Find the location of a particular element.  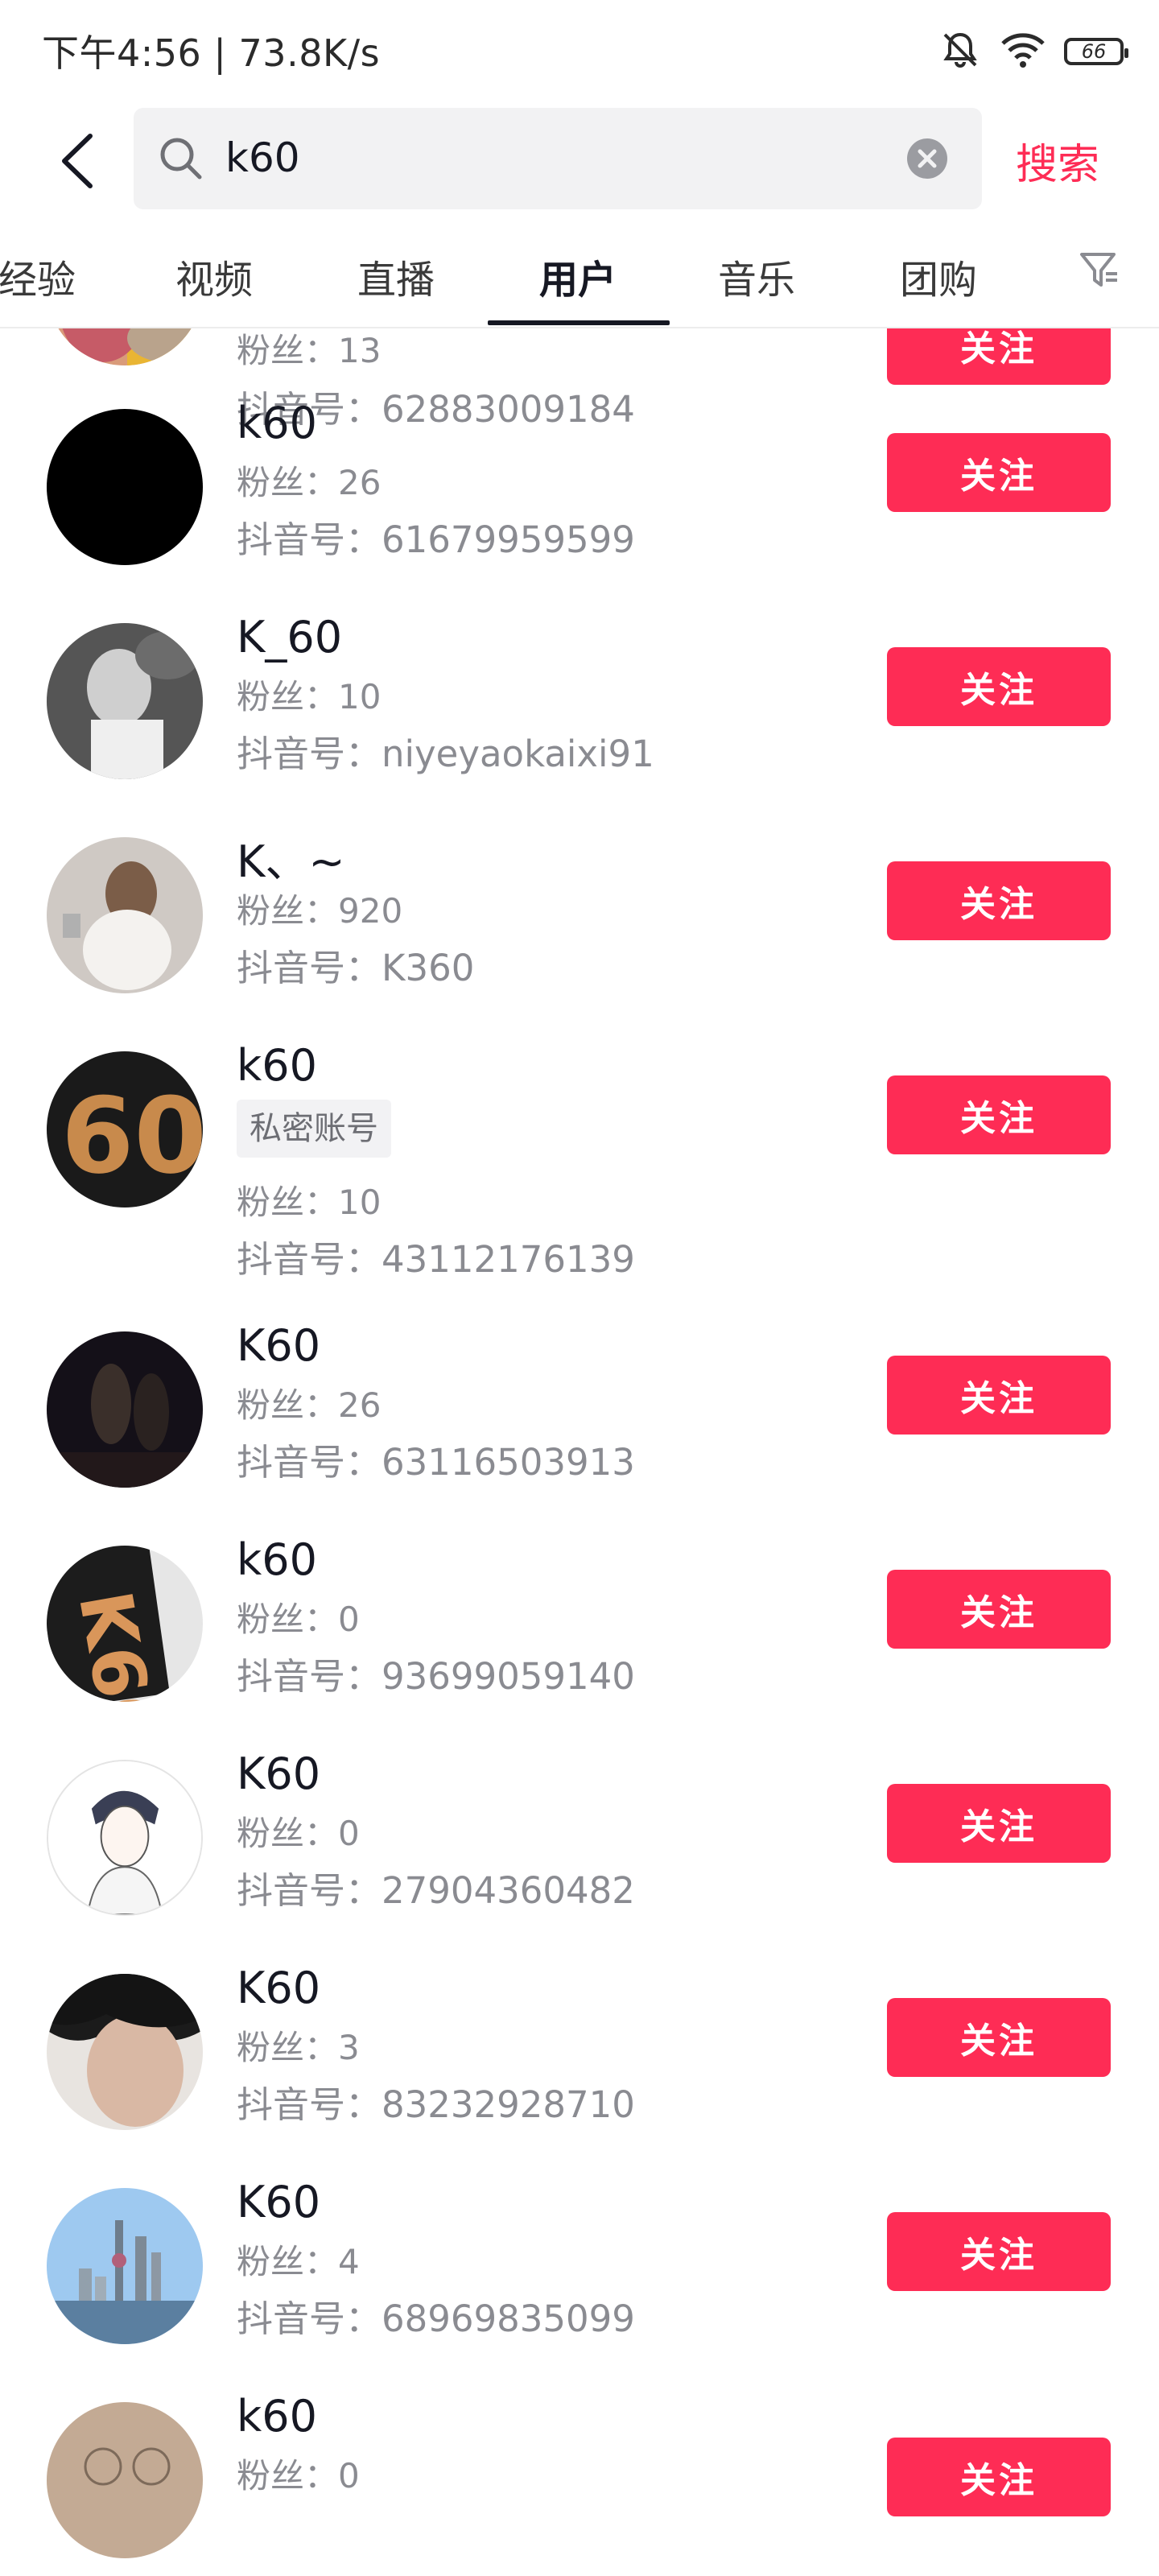

user-result-row: K60 k60 粉丝：0 抖音号：93699059140 关注 is located at coordinates (579, 1657).